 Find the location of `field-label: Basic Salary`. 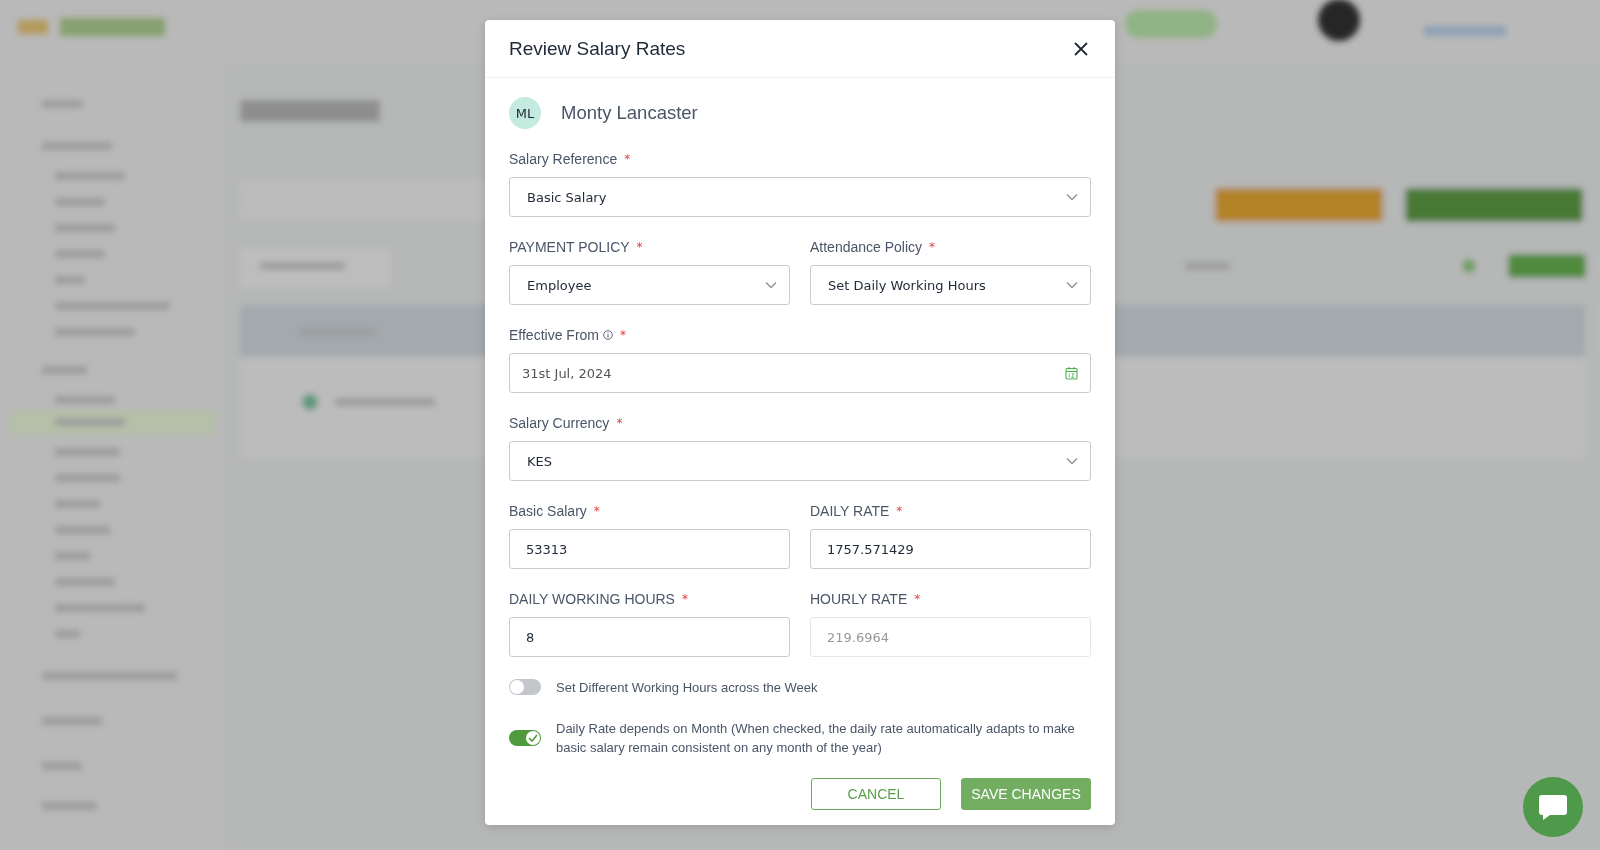

field-label: Basic Salary is located at coordinates (548, 511).